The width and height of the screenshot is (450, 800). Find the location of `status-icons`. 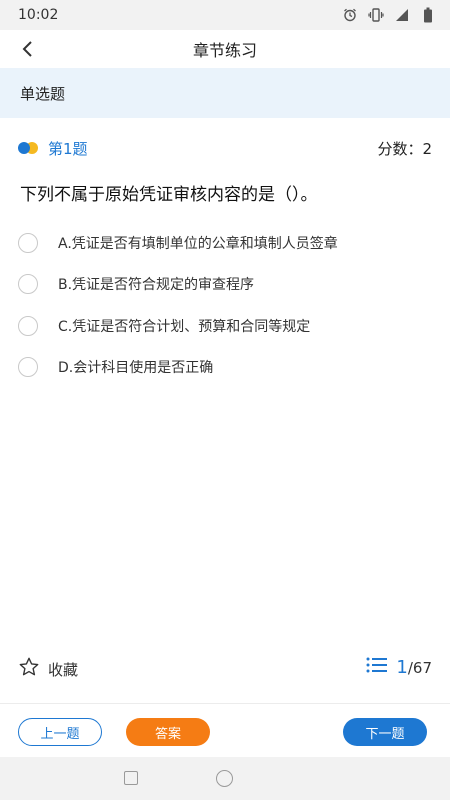

status-icons is located at coordinates (389, 15).